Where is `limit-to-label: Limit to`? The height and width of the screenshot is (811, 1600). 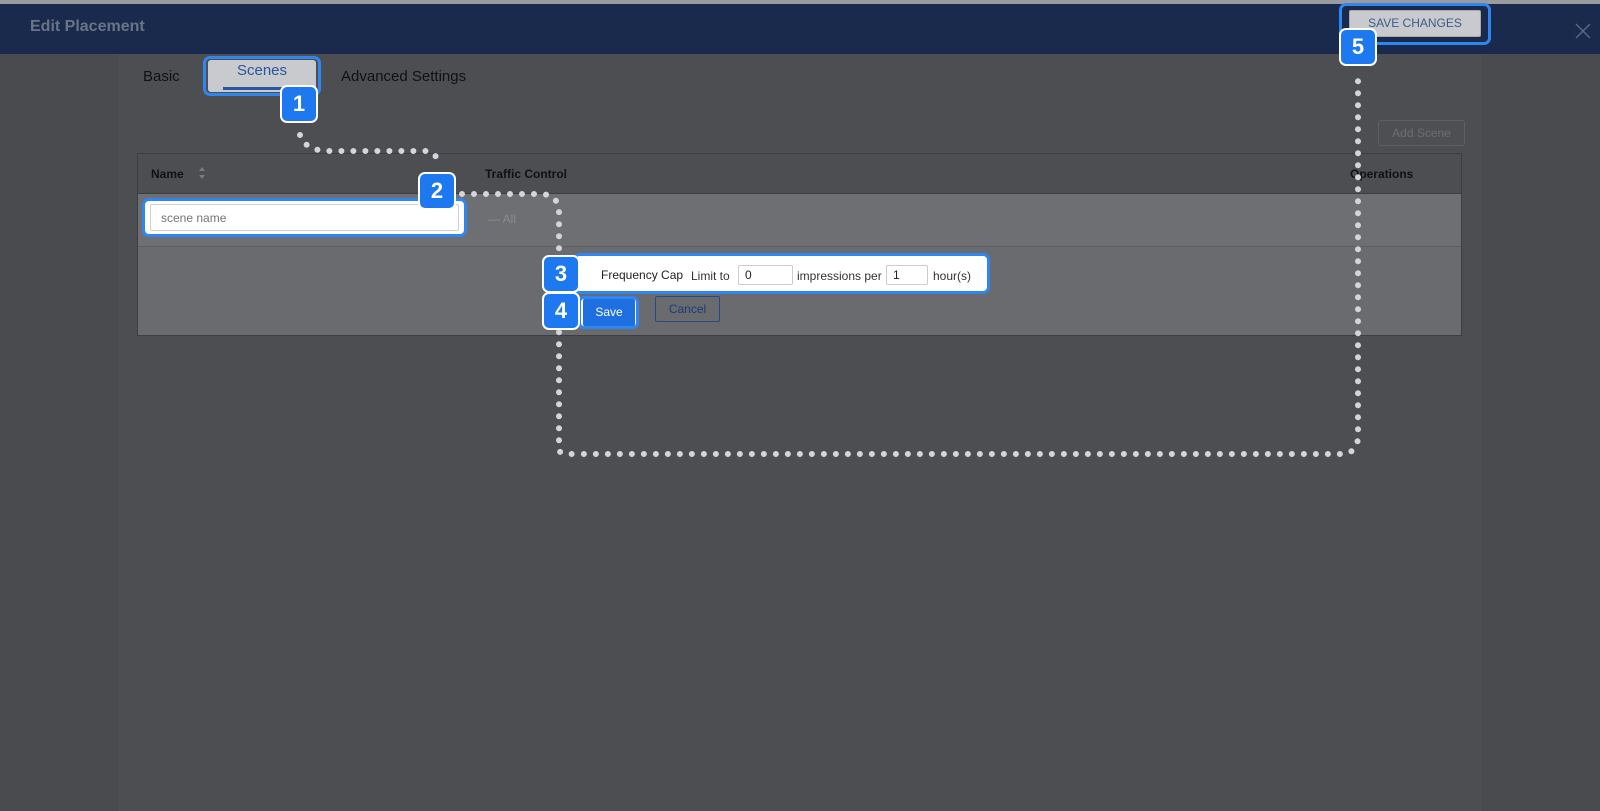
limit-to-label: Limit to is located at coordinates (710, 276).